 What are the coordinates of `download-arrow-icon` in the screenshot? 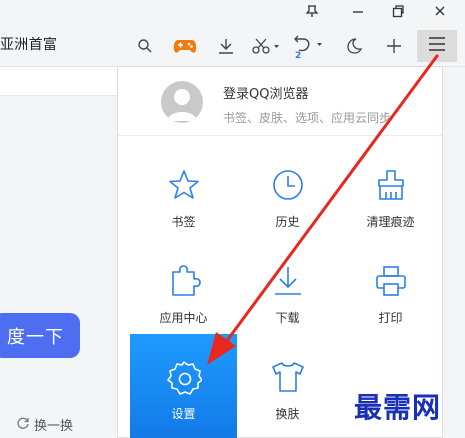 It's located at (287, 281).